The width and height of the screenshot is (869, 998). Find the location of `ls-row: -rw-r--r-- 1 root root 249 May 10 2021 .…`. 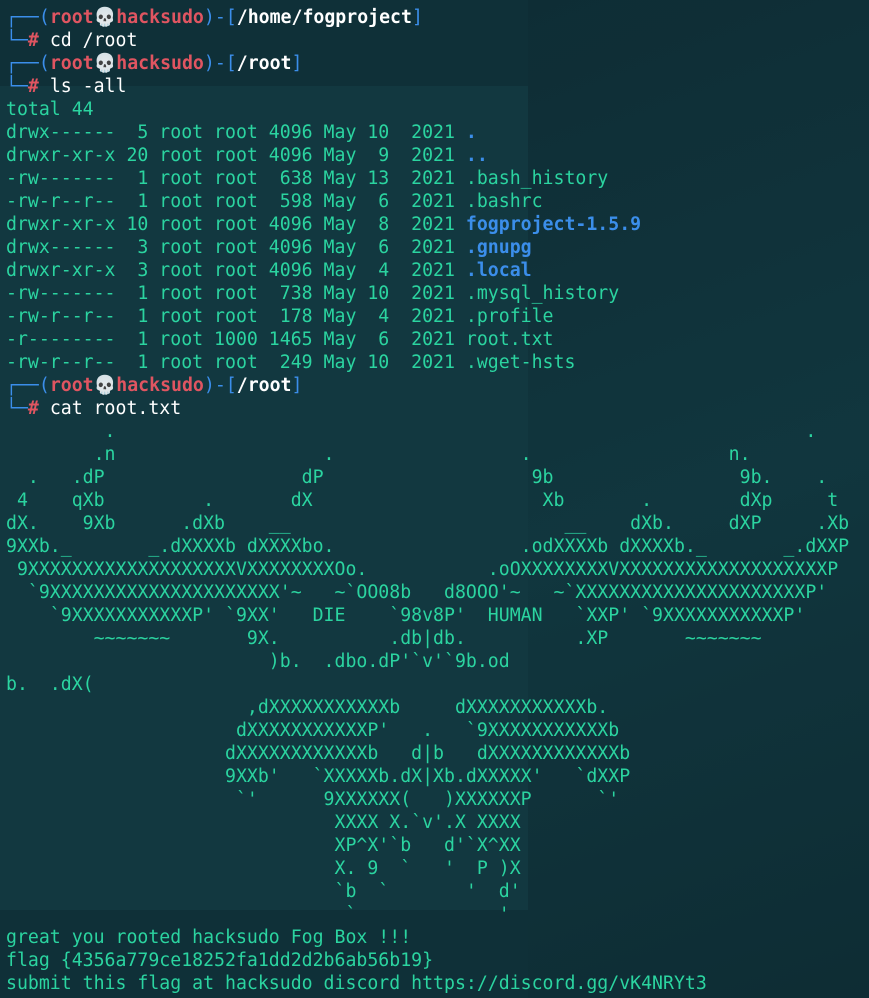

ls-row: -rw-r--r-- 1 root root 249 May 10 2021 .… is located at coordinates (437, 362).